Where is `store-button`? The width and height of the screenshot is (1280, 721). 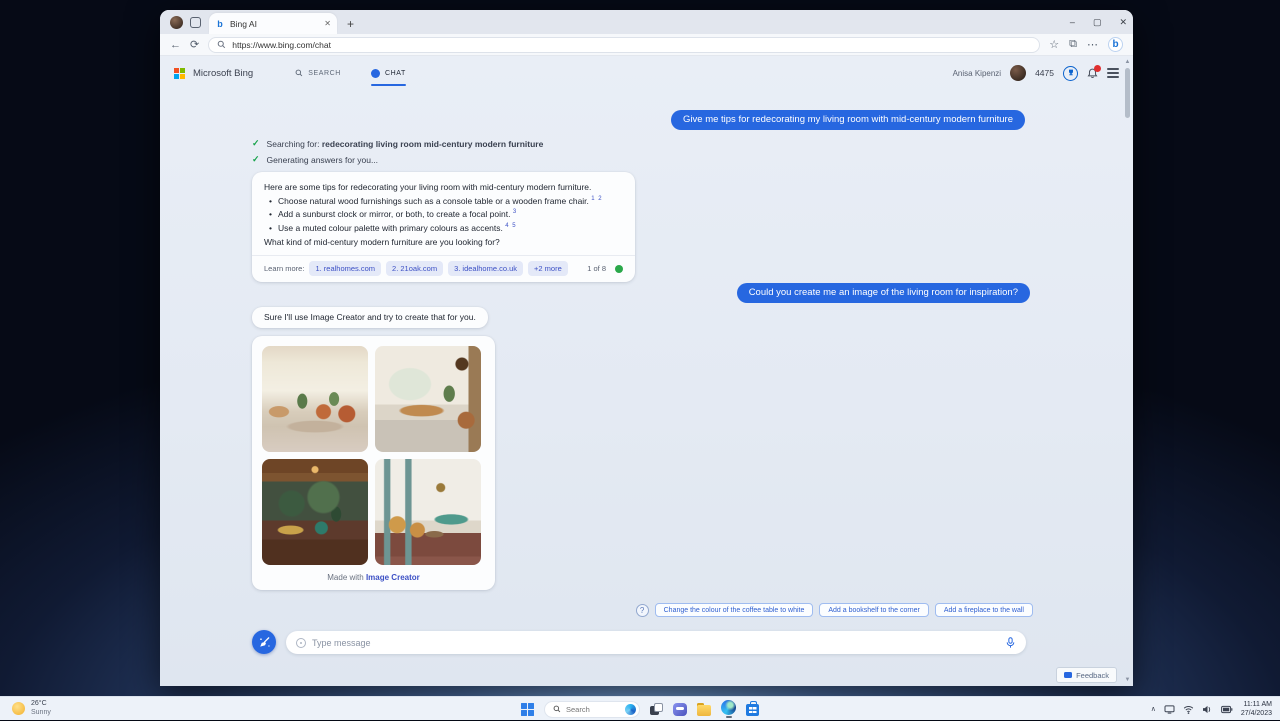 store-button is located at coordinates (752, 710).